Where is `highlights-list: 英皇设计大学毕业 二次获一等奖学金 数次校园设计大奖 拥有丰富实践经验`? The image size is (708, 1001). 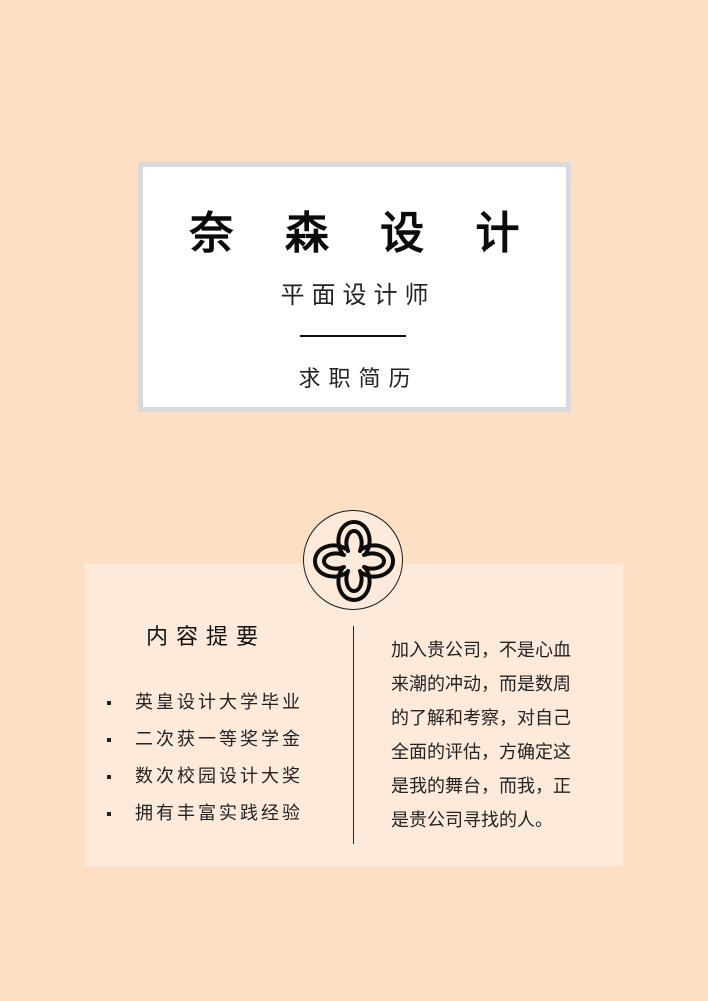
highlights-list: 英皇设计大学毕业 二次获一等奖学金 数次校园设计大奖 拥有丰富实践经验 is located at coordinates (205, 763).